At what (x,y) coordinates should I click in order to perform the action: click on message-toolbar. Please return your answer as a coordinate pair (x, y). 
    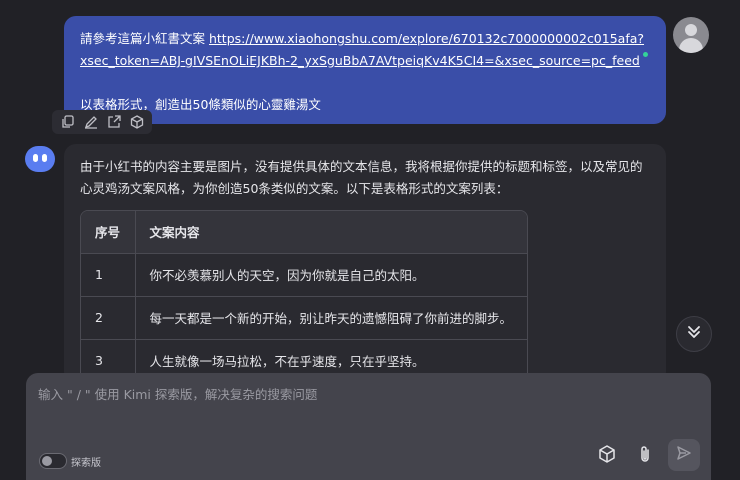
    Looking at the image, I should click on (102, 122).